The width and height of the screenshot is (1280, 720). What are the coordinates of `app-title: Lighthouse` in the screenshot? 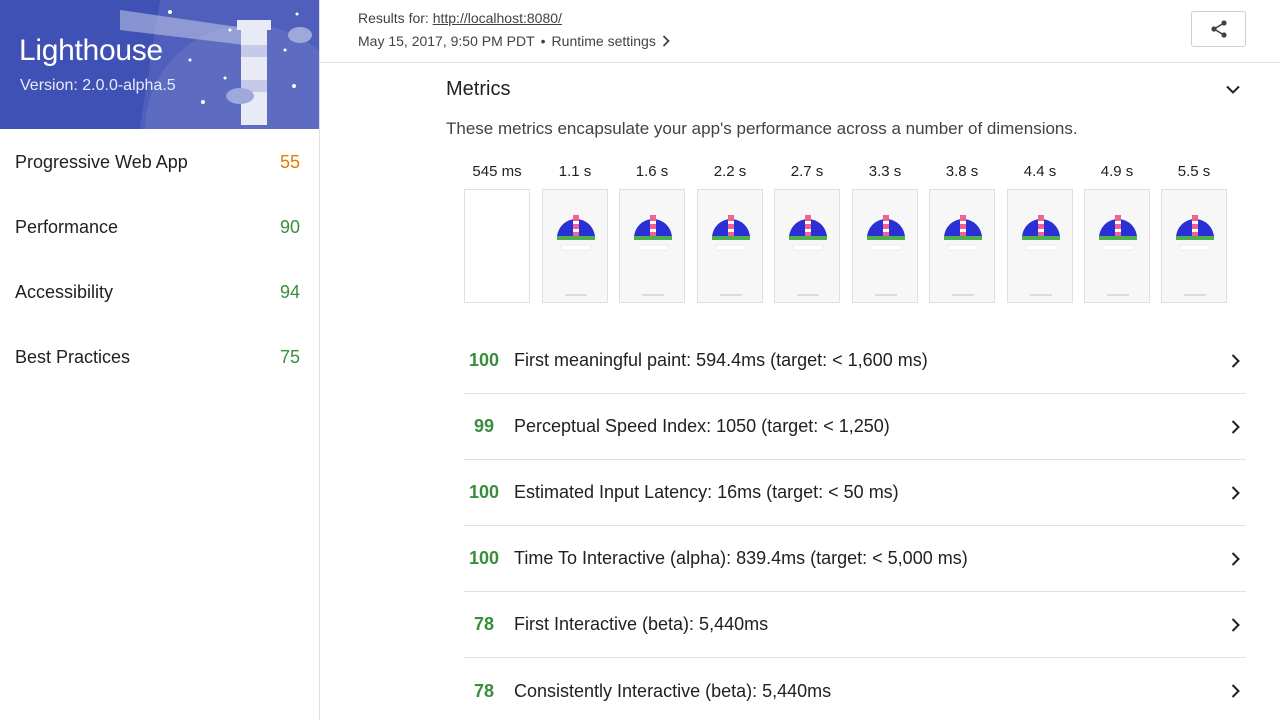 It's located at (91, 50).